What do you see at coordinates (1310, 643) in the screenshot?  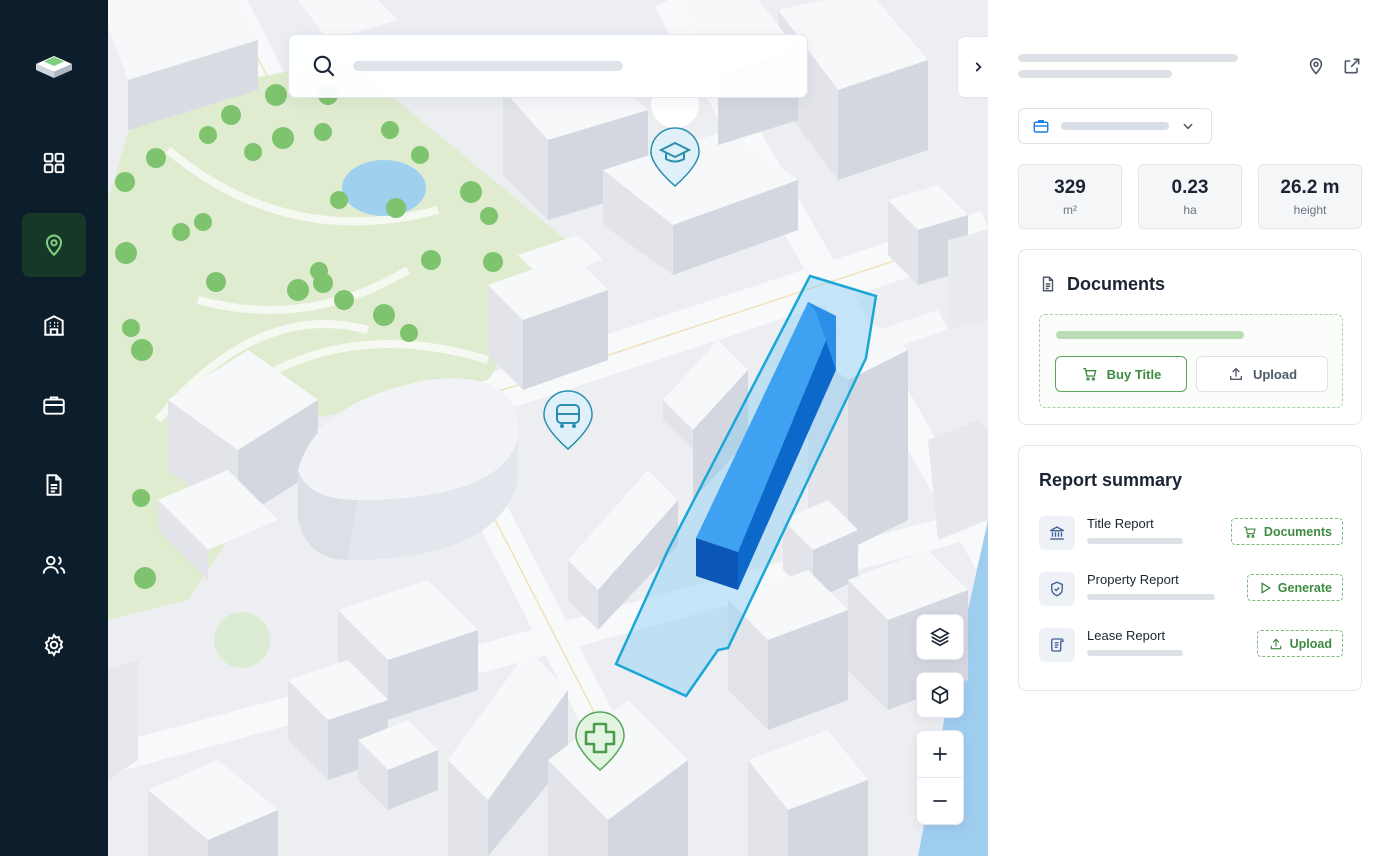 I see `report-action-label: Upload` at bounding box center [1310, 643].